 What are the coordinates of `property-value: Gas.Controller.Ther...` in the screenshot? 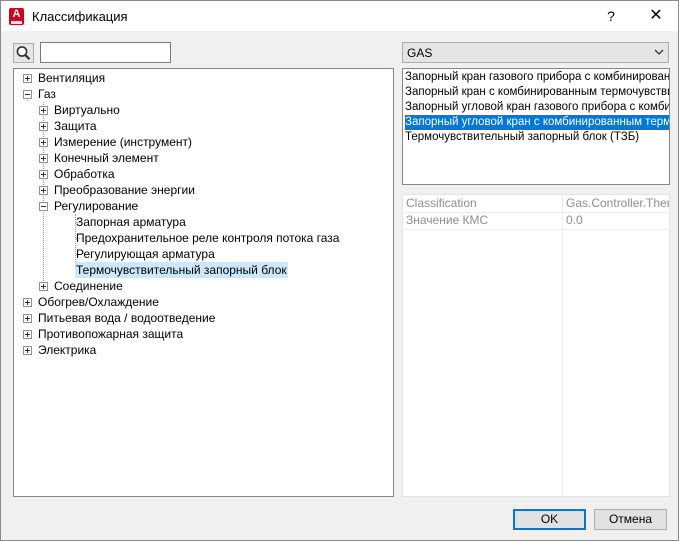 It's located at (617, 203).